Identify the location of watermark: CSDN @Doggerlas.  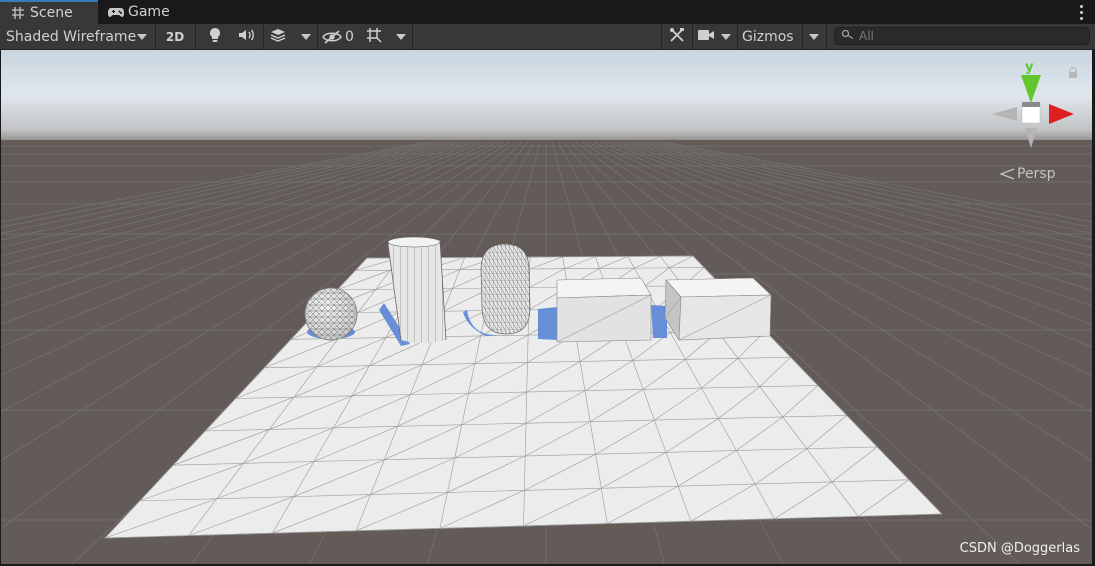
(1019, 548).